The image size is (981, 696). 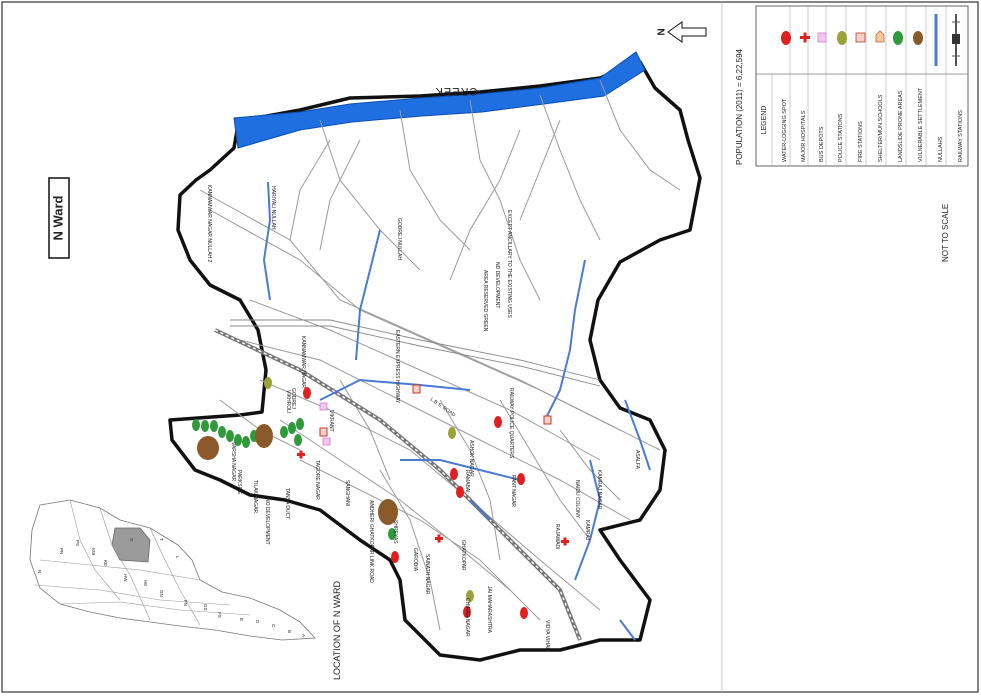 I want to click on label-godrej: GODREJ, so click(x=293, y=398).